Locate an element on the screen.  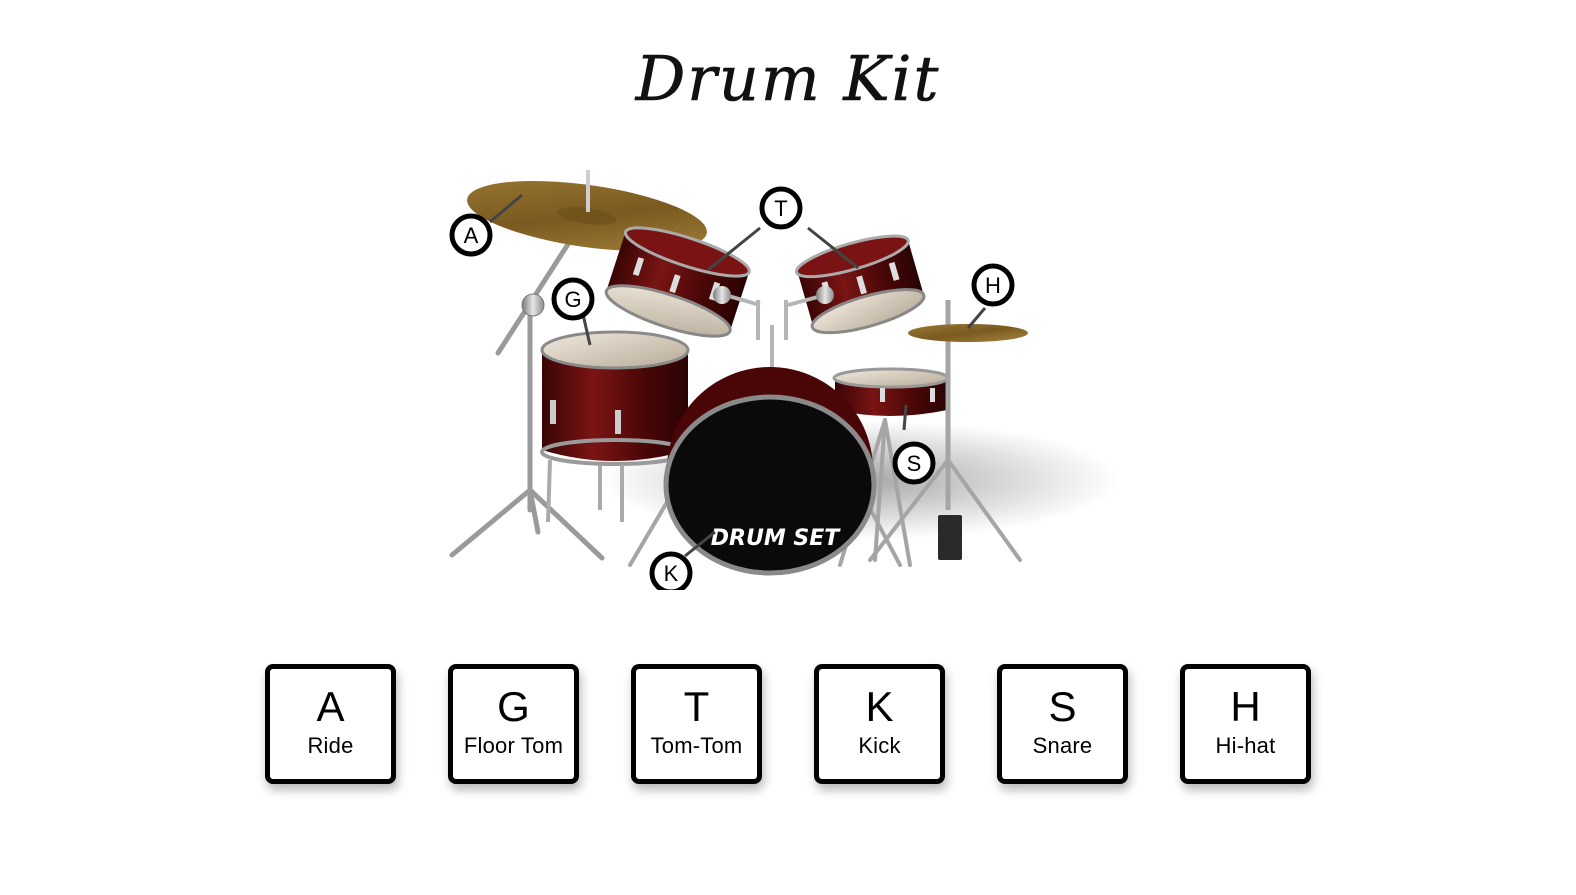
key-letter: T is located at coordinates (696, 706).